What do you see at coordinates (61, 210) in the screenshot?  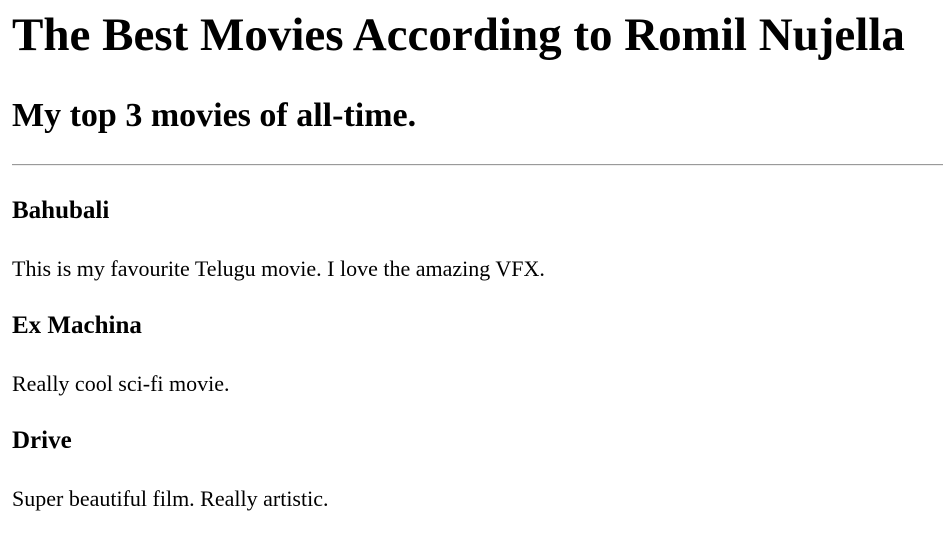 I see `movie-title-bahubali: Bahubali` at bounding box center [61, 210].